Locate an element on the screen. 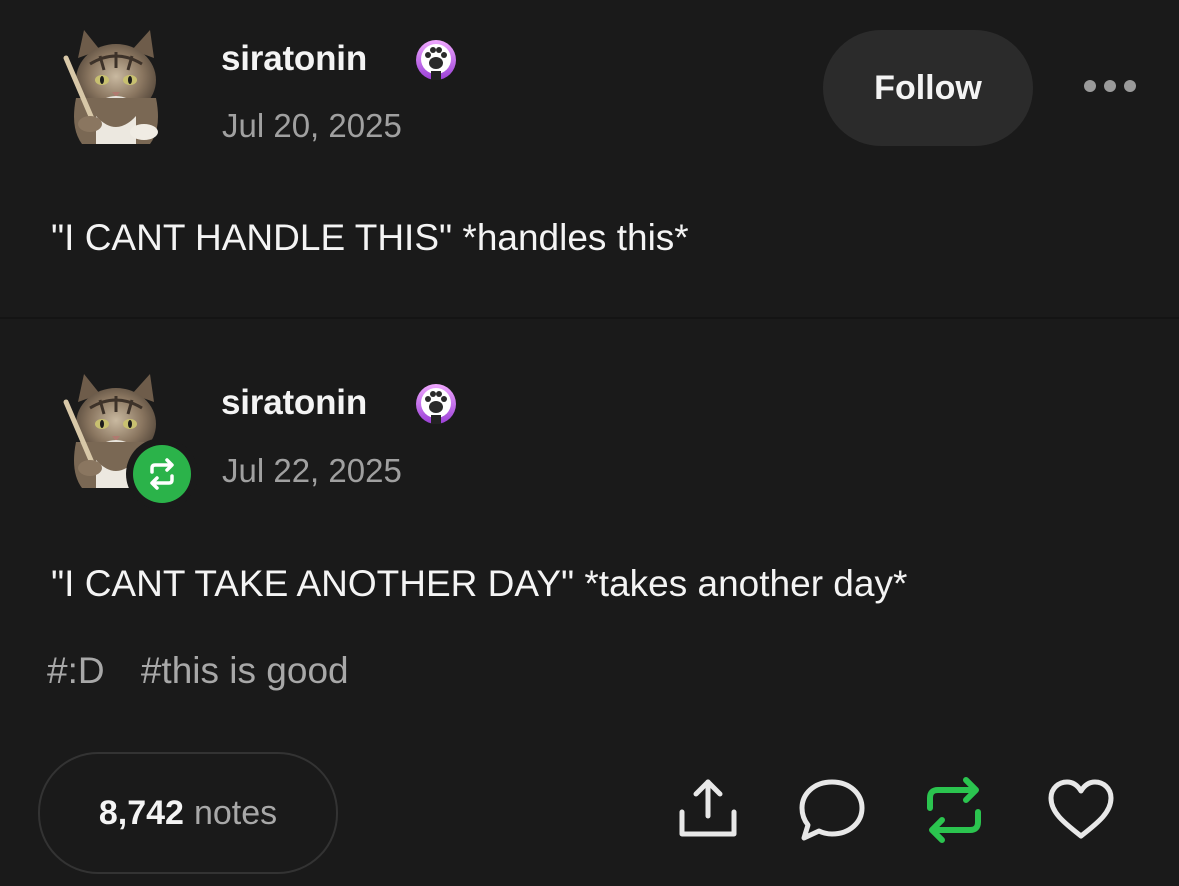 Image resolution: width=1179 pixels, height=886 pixels. tag: #this is good is located at coordinates (245, 670).